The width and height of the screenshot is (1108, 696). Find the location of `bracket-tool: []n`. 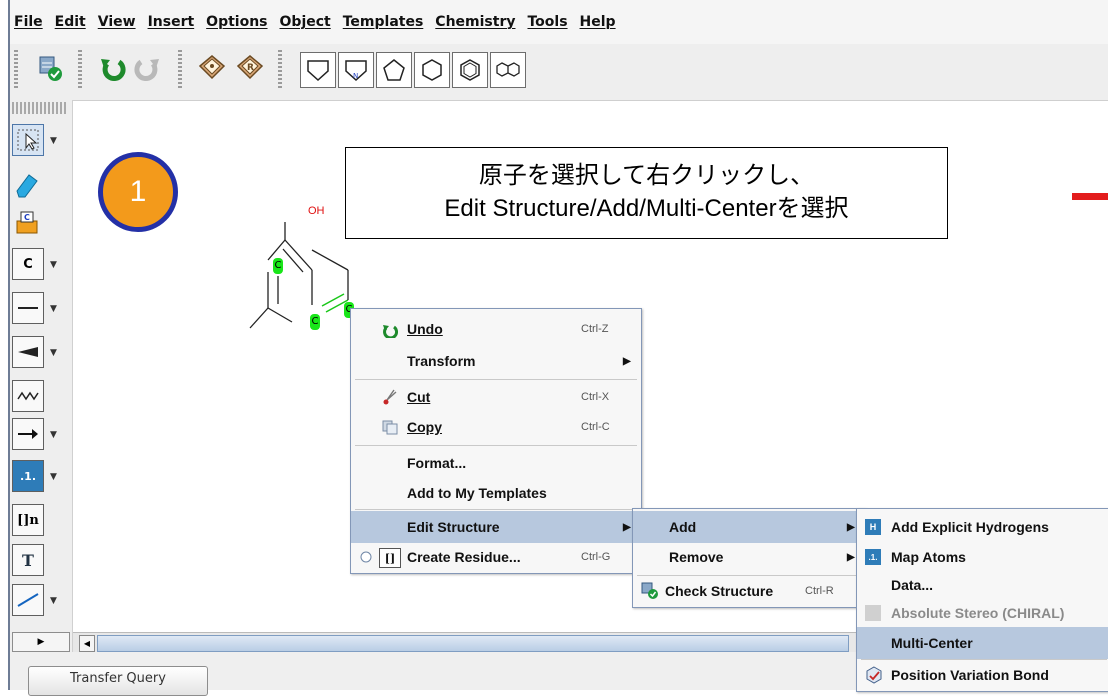

bracket-tool: []n is located at coordinates (28, 520).